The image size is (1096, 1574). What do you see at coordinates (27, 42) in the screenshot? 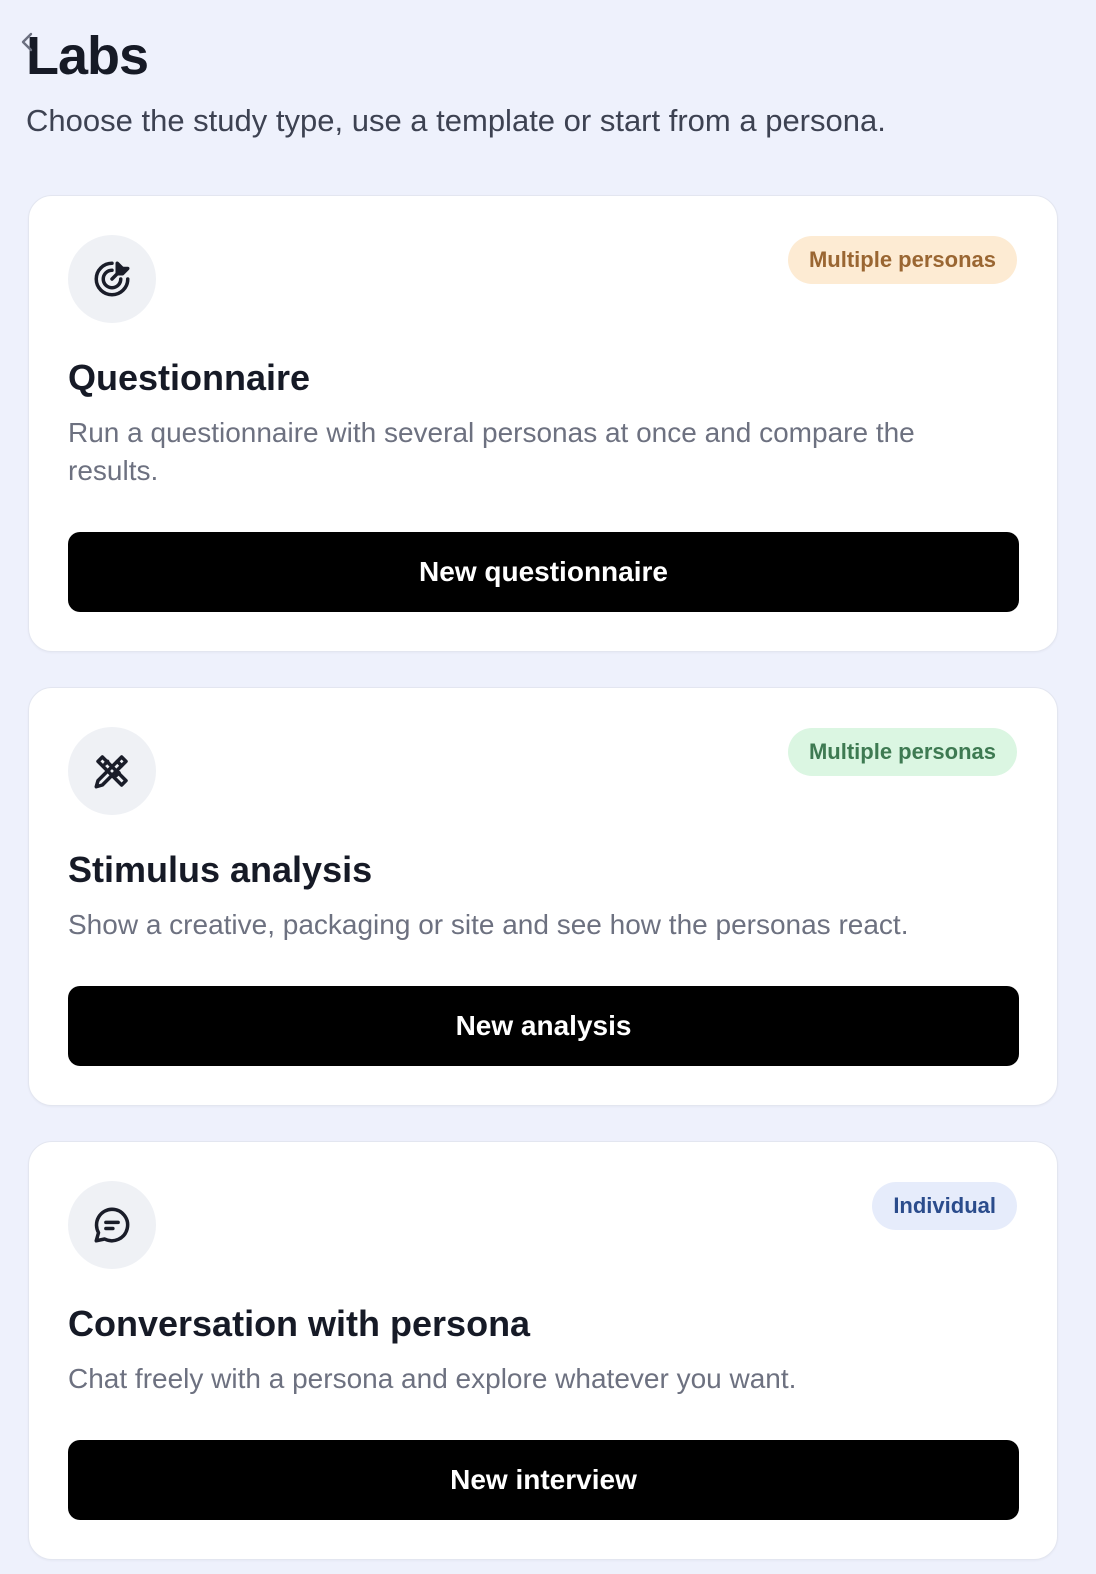
I see `chevron-left-icon` at bounding box center [27, 42].